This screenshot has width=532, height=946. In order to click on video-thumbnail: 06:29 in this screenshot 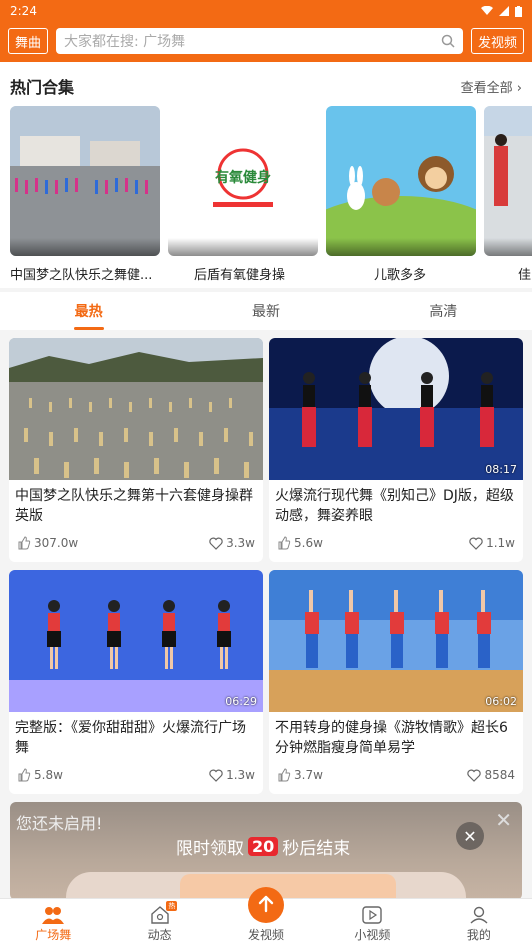, I will do `click(136, 641)`.